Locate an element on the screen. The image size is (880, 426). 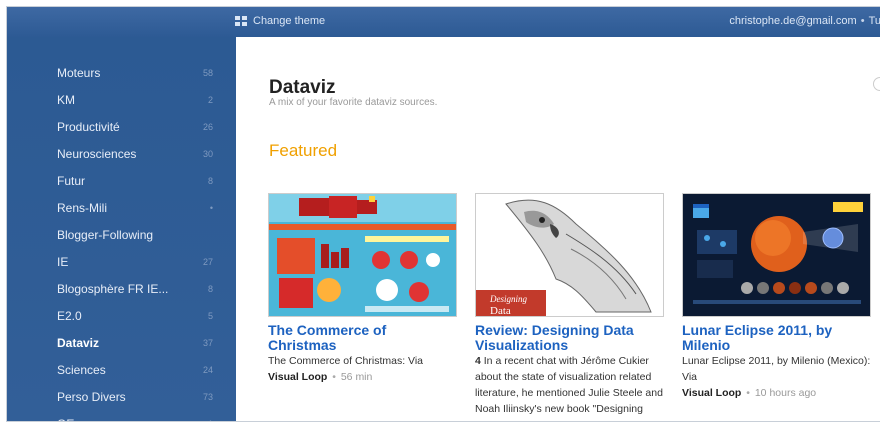
account-extra-link: Tu is located at coordinates (874, 21).